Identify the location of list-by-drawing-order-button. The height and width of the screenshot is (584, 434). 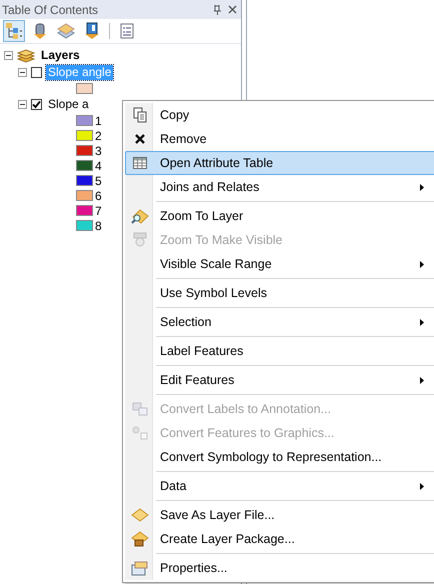
(14, 31).